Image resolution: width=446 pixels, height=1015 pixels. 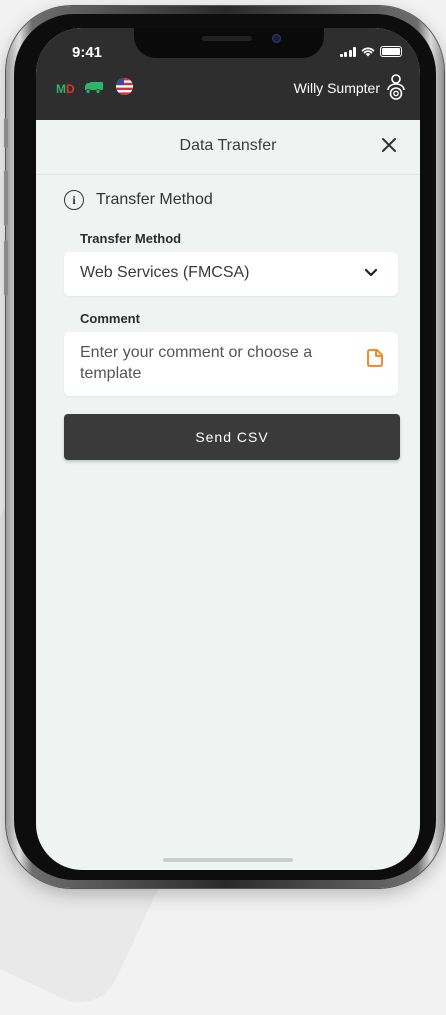 I want to click on duty-status-d: D, so click(x=70, y=89).